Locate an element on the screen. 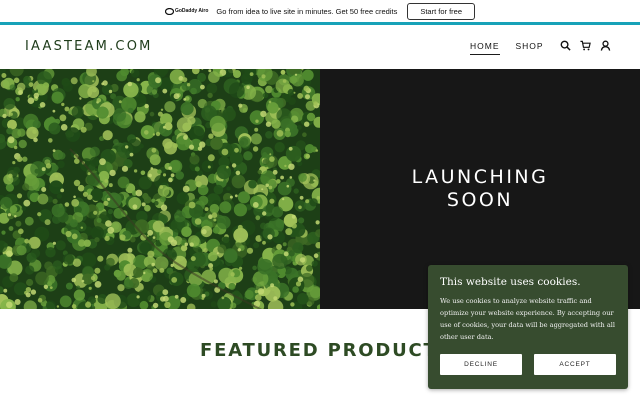 Image resolution: width=640 pixels, height=400 pixels. start-for-free-button: Start for free is located at coordinates (441, 11).